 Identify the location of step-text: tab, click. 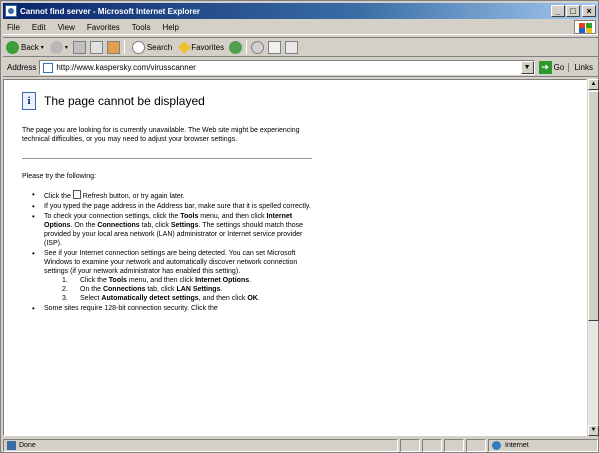
(161, 289).